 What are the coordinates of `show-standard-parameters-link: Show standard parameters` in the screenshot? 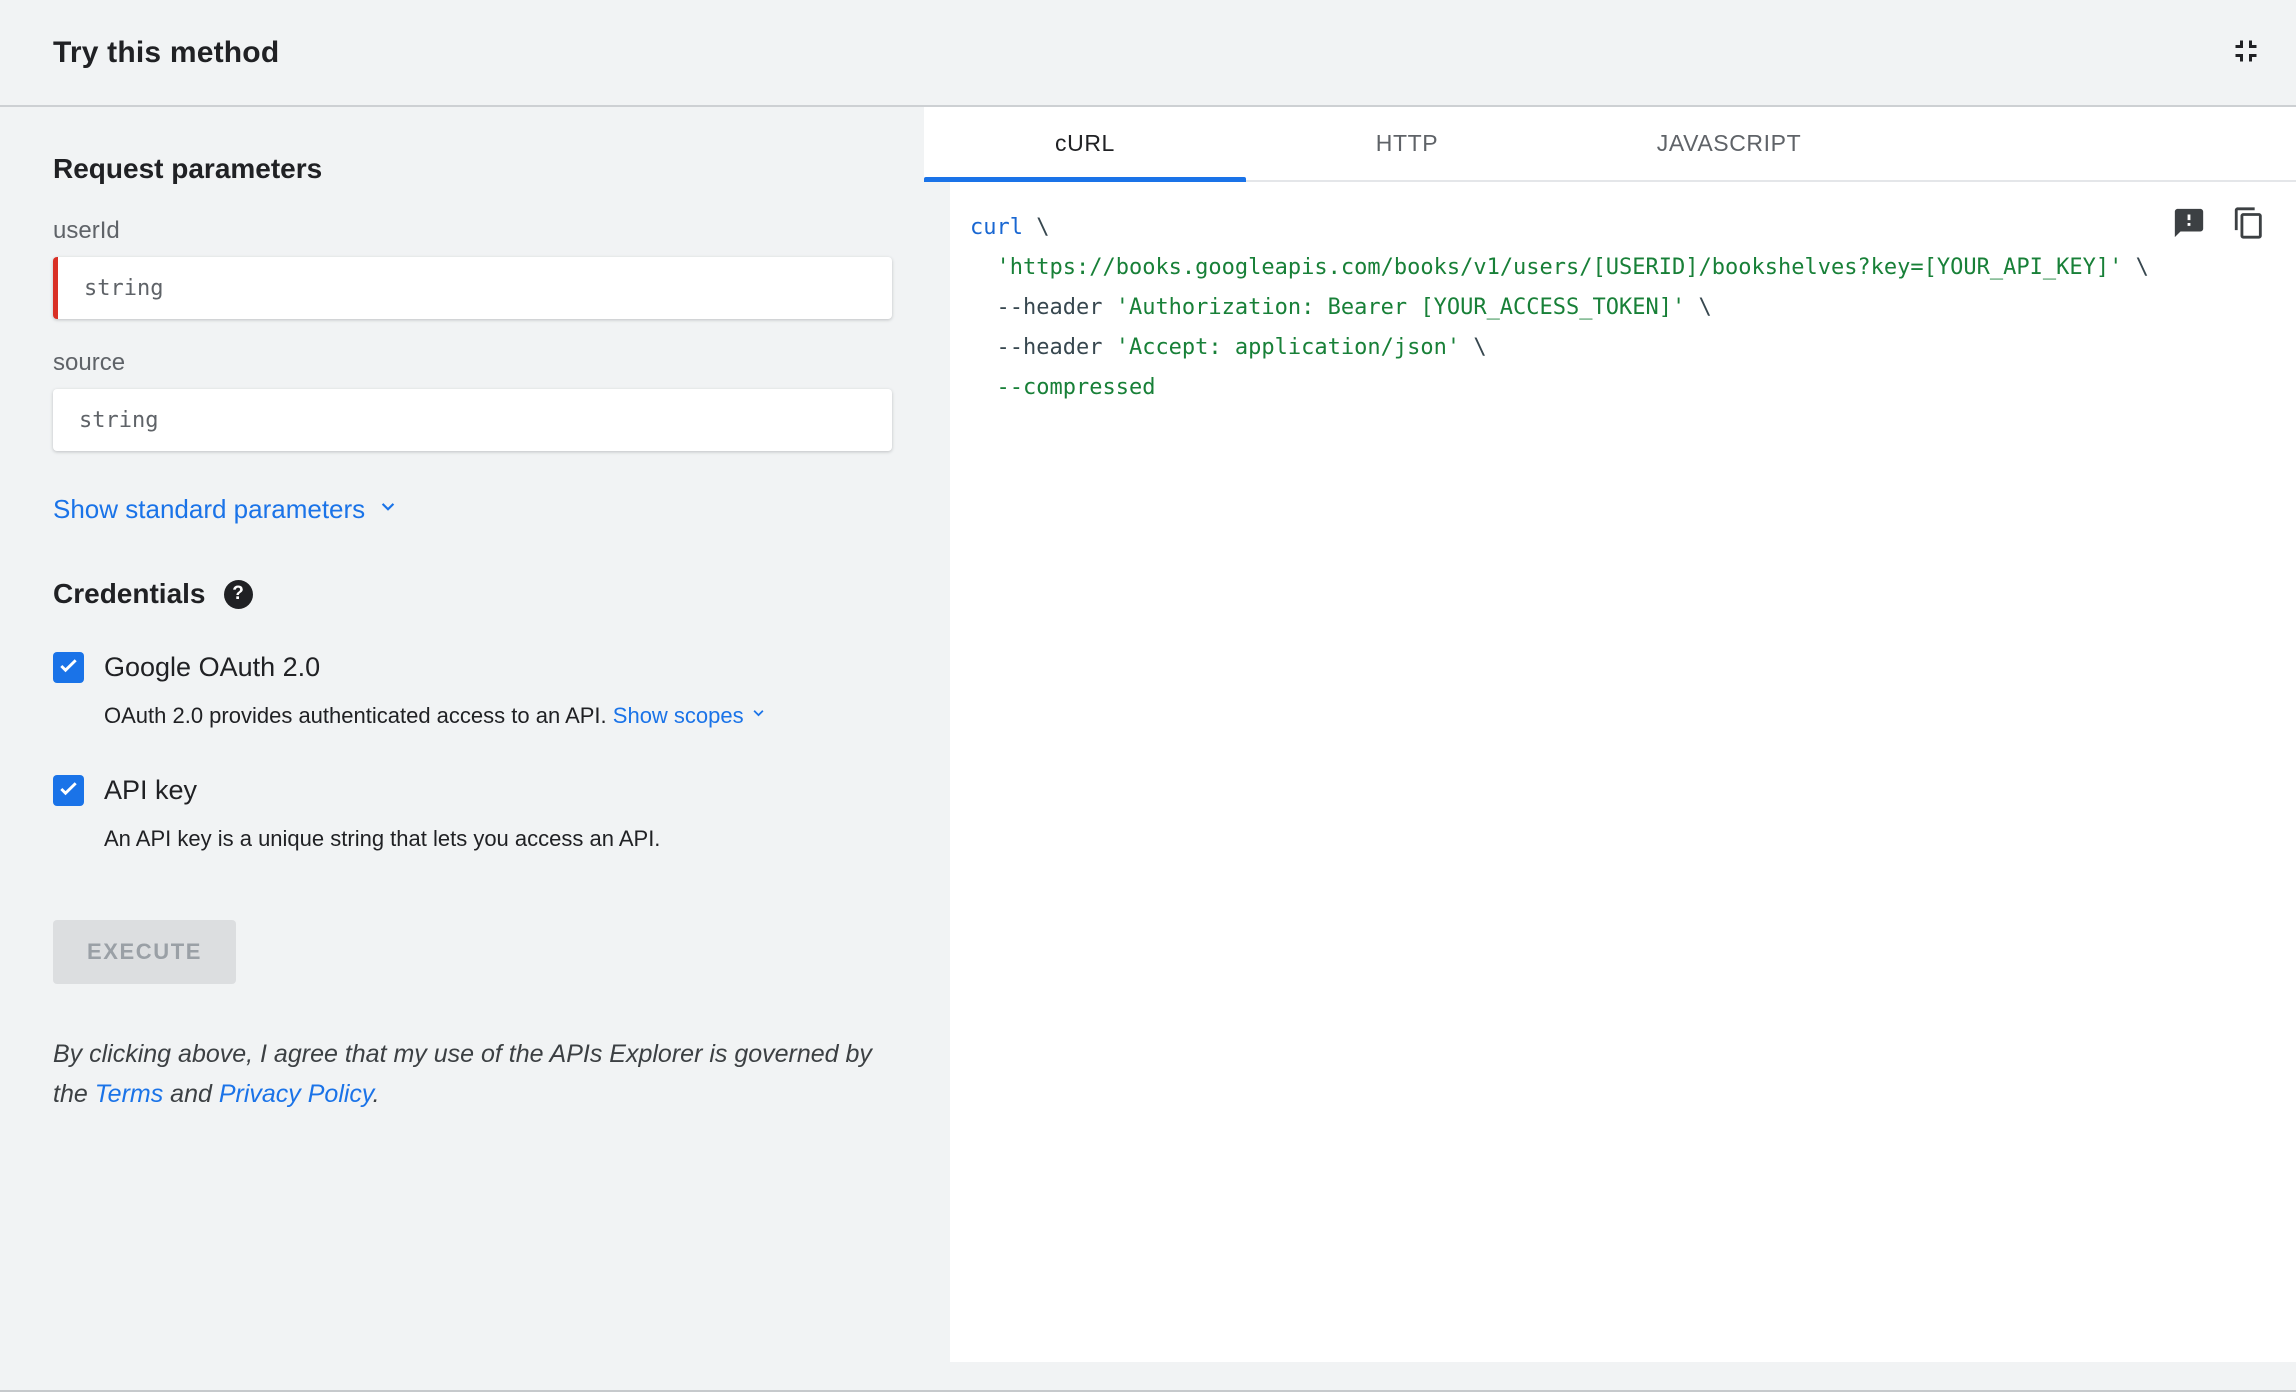 It's located at (227, 509).